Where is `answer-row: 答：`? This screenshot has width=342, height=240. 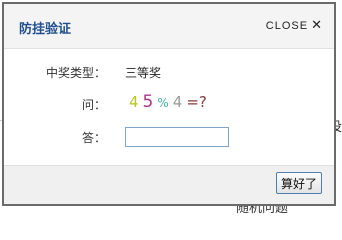 answer-row: 答： is located at coordinates (169, 137).